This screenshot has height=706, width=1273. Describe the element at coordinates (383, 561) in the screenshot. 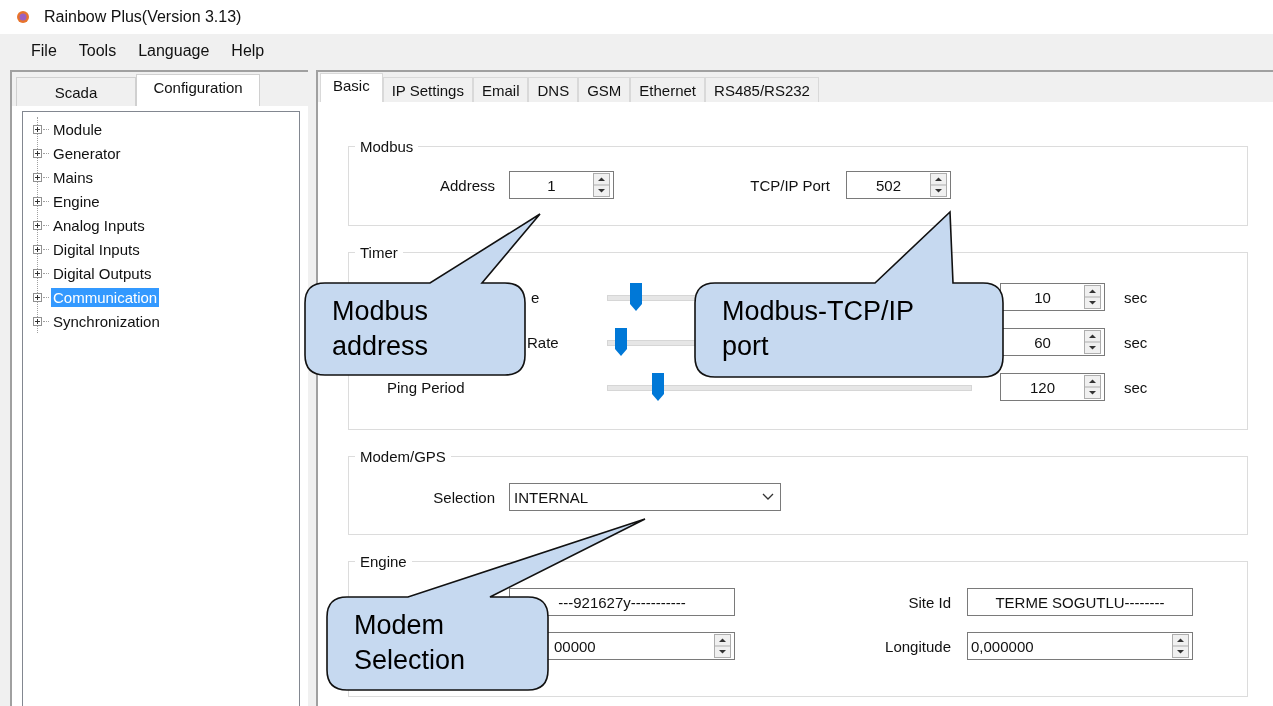

I see `group-title: Engine` at that location.